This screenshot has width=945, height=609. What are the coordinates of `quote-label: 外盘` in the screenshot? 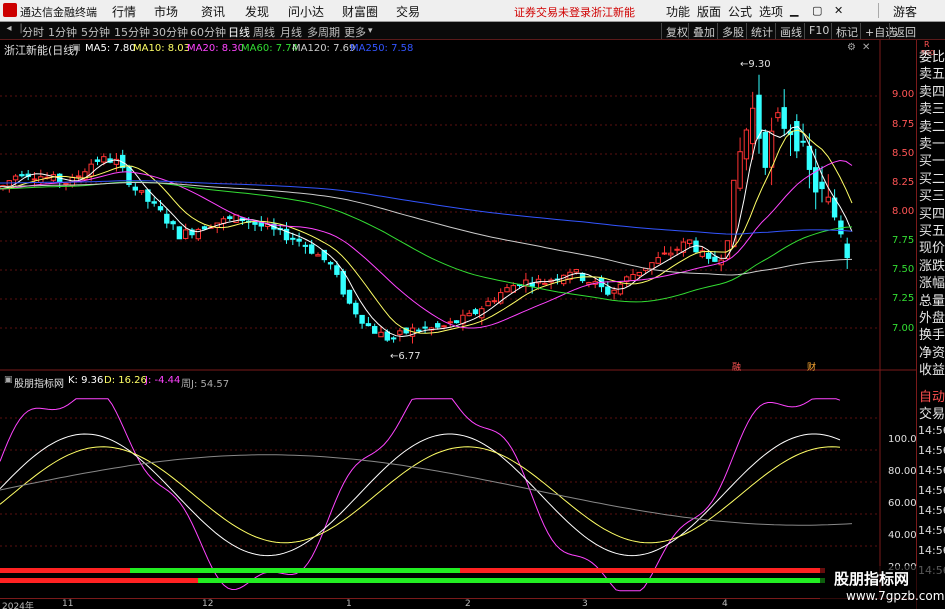 It's located at (932, 318).